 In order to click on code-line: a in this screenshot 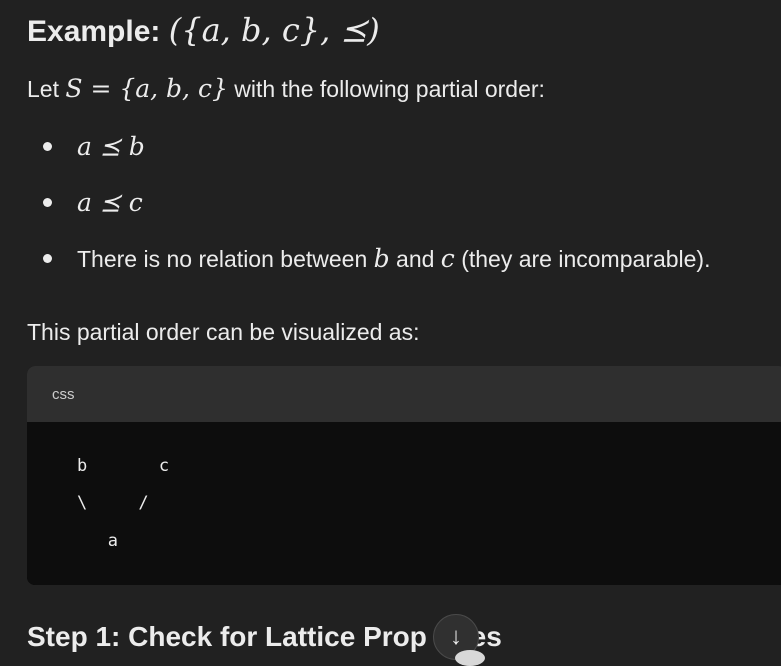, I will do `click(97, 541)`.